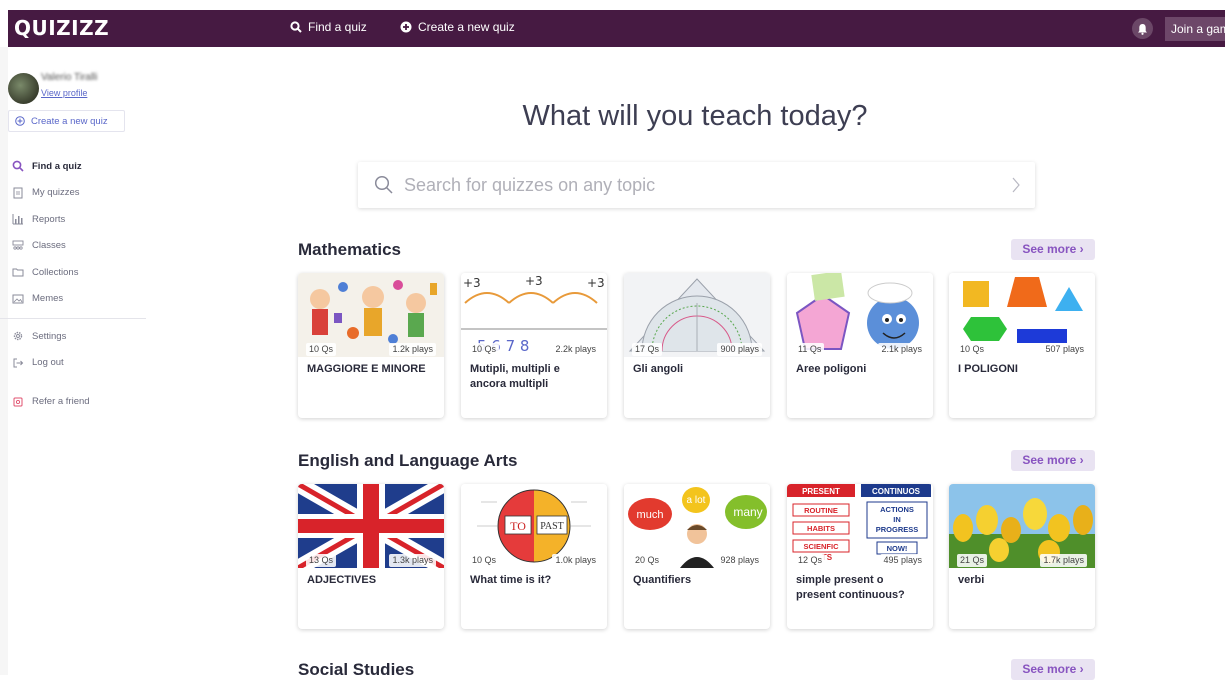 Image resolution: width=1225 pixels, height=680 pixels. I want to click on image-icon, so click(18, 299).